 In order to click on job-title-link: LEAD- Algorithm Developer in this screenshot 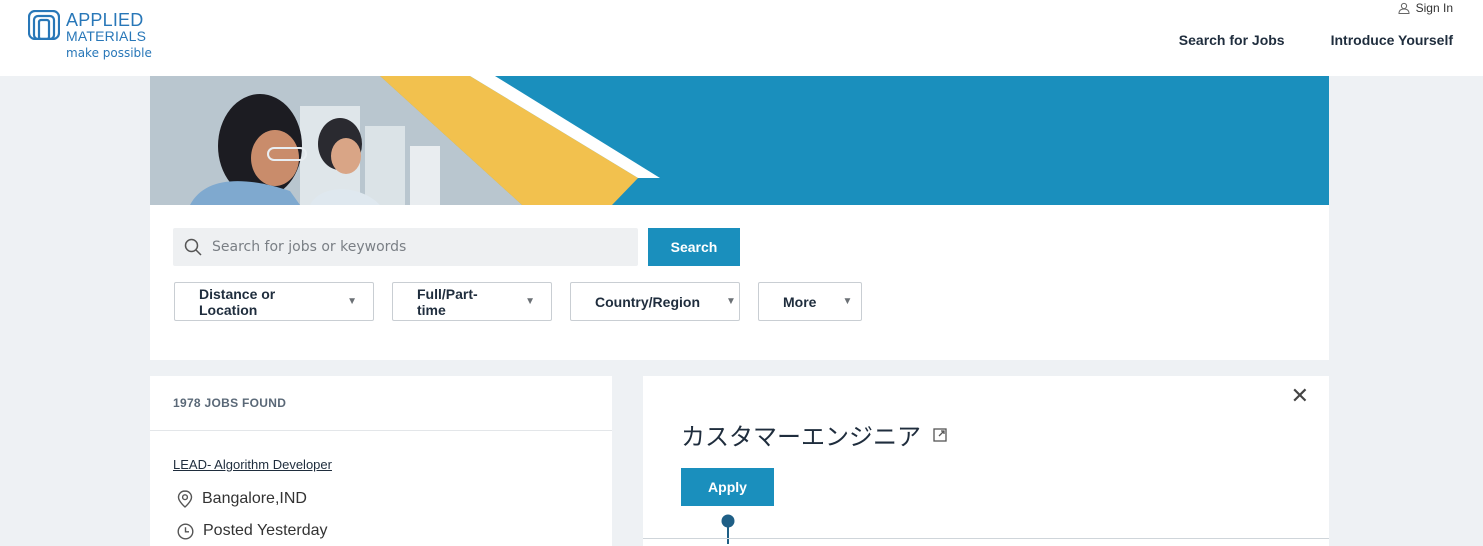, I will do `click(252, 464)`.